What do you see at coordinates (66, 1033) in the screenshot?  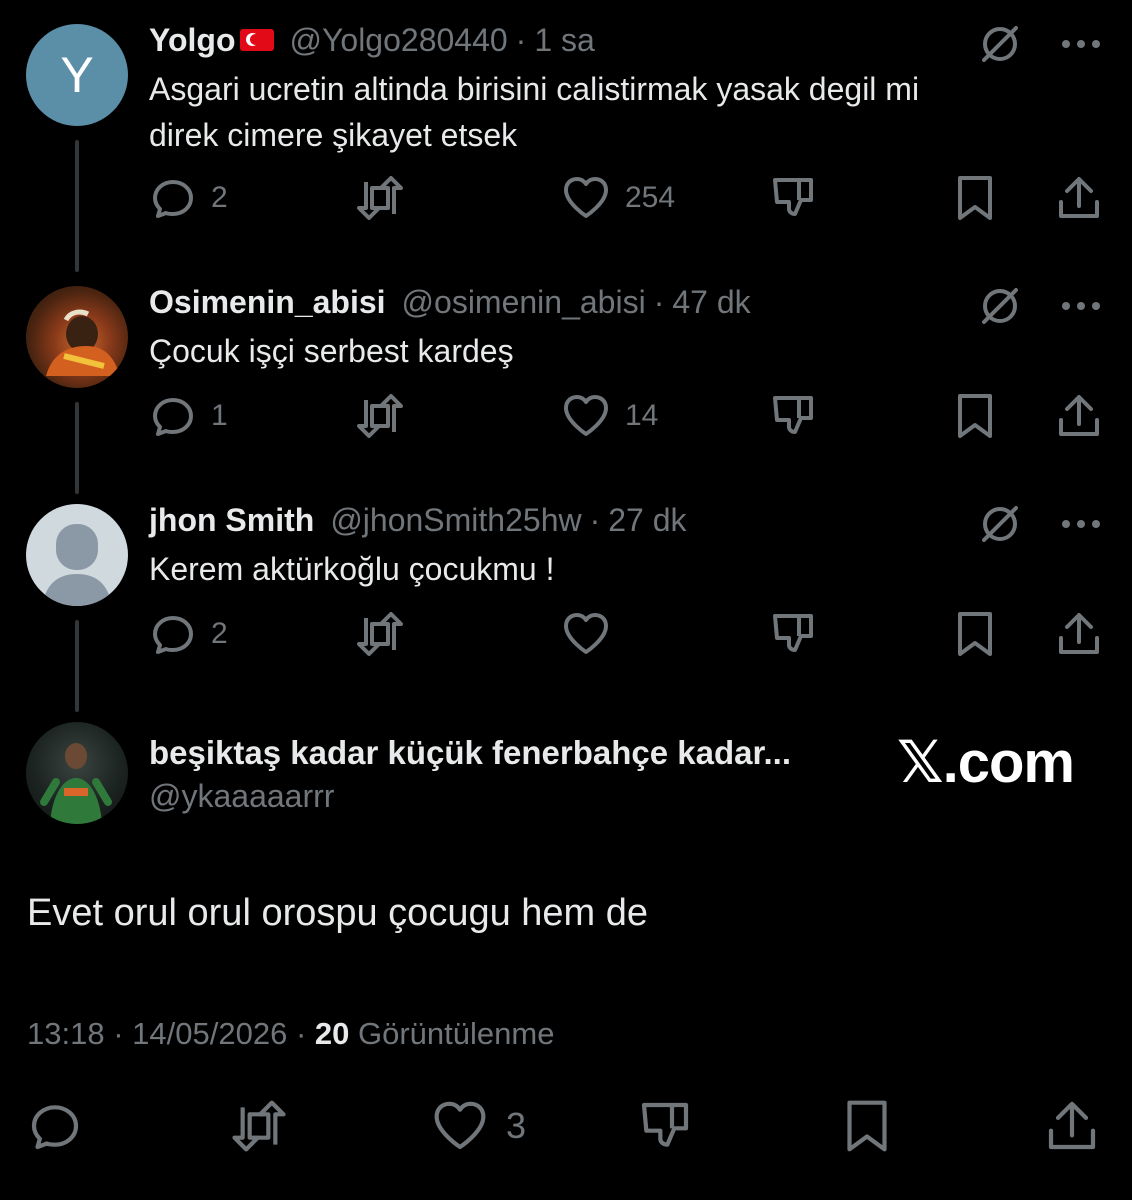 I see `tweet-time: 13:18` at bounding box center [66, 1033].